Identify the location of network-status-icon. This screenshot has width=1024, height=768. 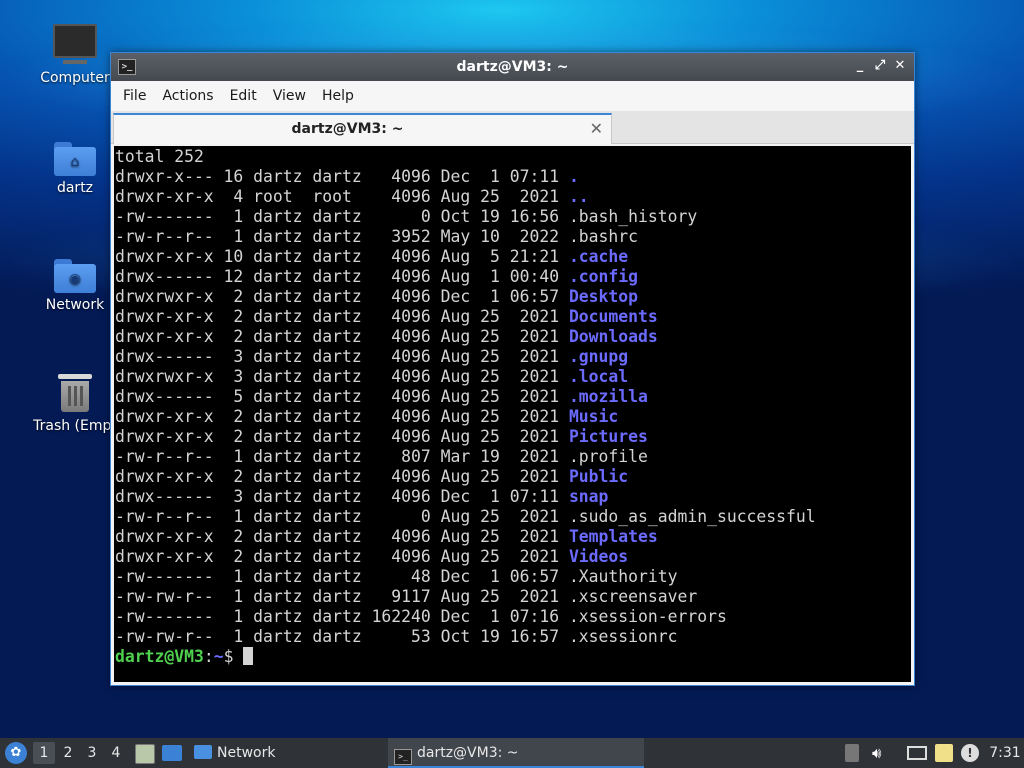
(917, 753).